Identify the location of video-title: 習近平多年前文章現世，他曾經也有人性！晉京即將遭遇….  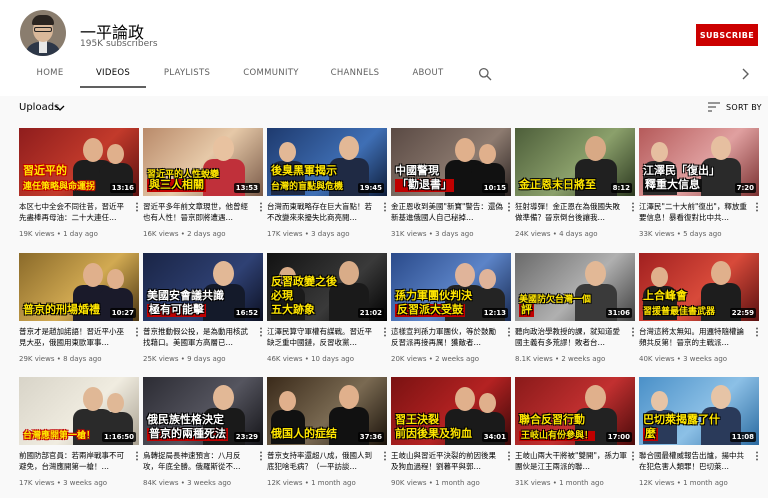
(199, 212).